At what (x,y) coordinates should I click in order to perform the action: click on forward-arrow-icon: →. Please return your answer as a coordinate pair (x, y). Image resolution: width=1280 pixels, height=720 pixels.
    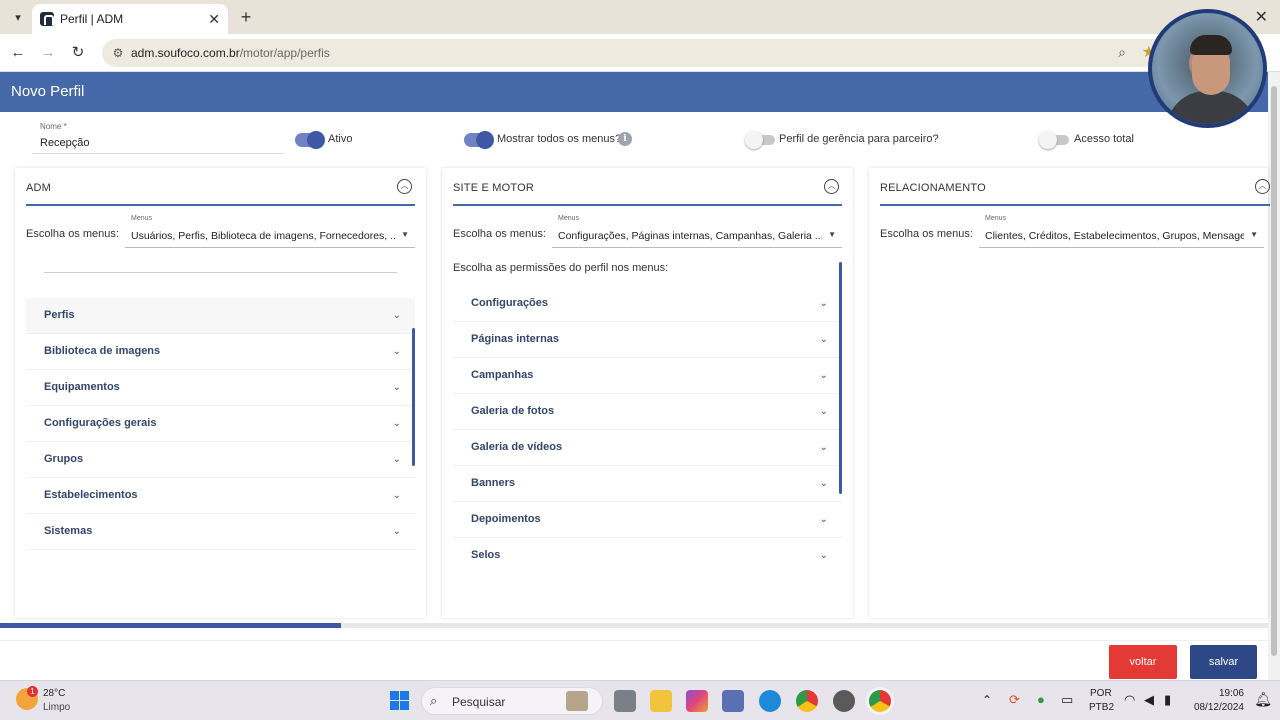
    Looking at the image, I should click on (48, 53).